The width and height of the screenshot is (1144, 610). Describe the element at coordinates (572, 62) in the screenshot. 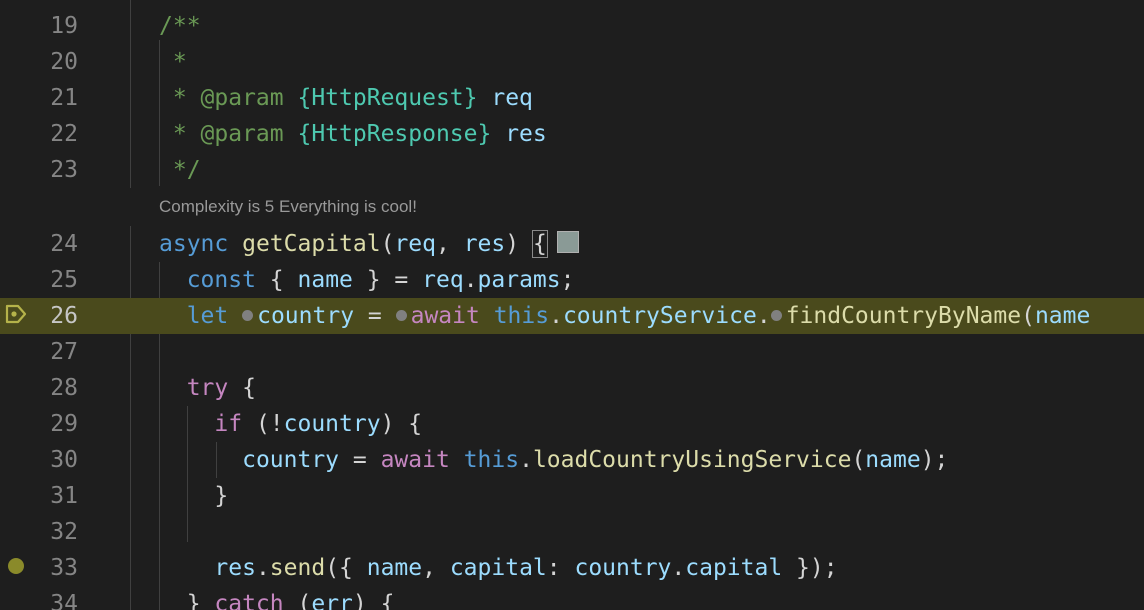

I see `code-line: 20 *` at that location.